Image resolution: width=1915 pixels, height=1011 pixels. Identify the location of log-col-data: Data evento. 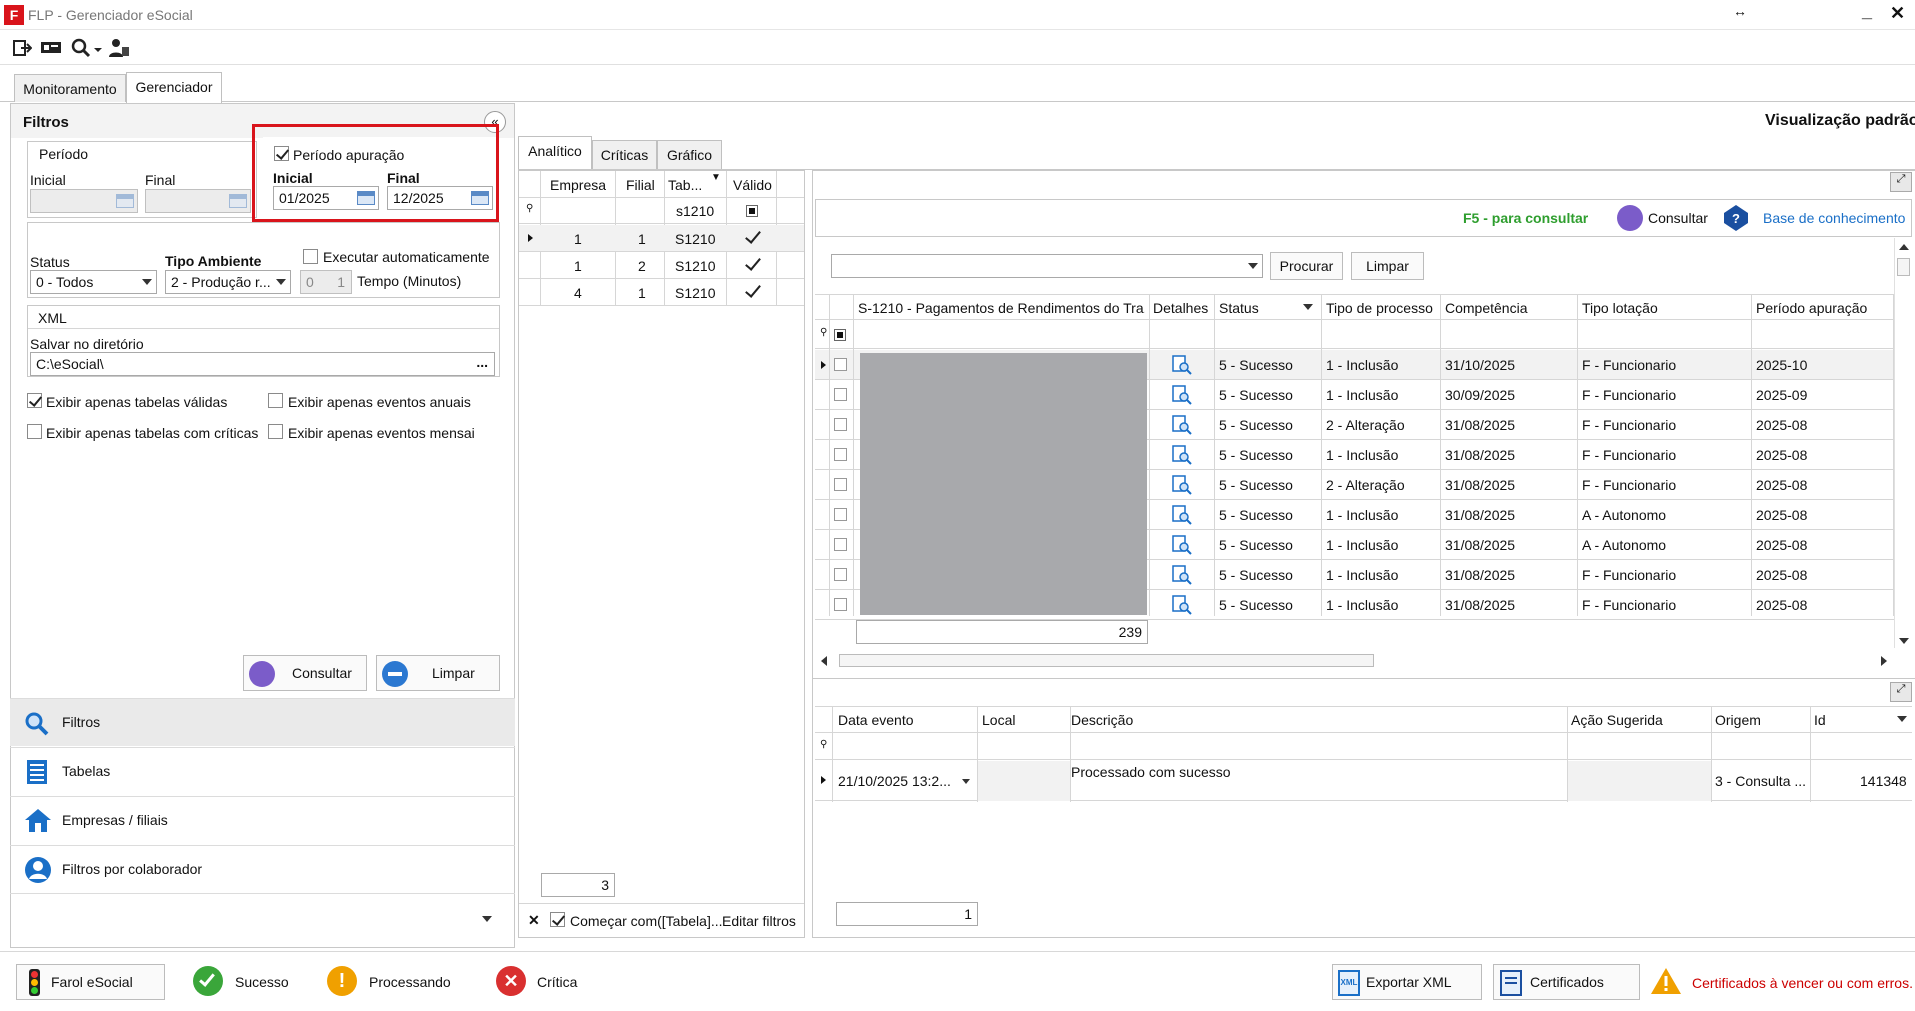
(876, 720).